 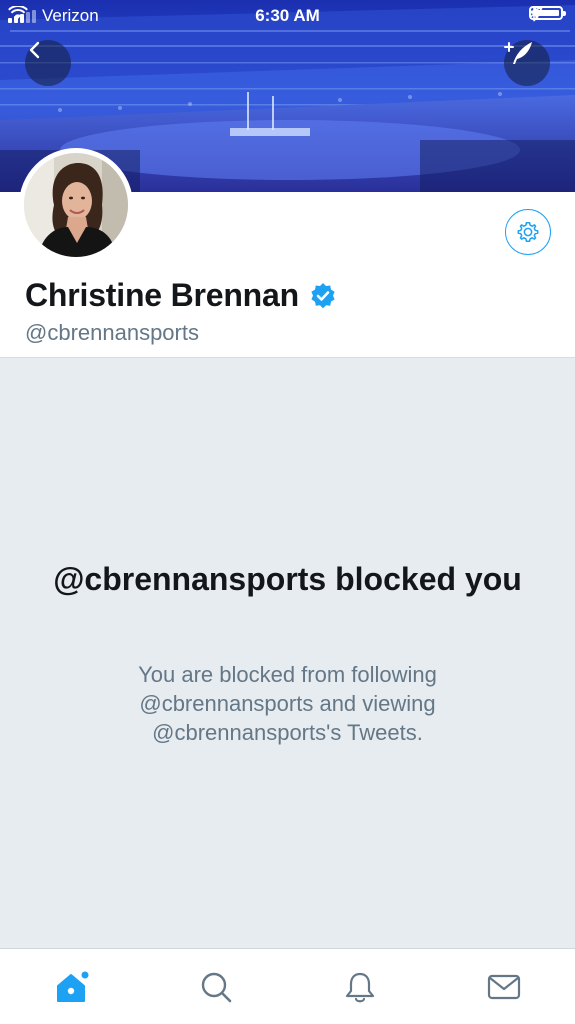 I want to click on tab-home, so click(x=72, y=987).